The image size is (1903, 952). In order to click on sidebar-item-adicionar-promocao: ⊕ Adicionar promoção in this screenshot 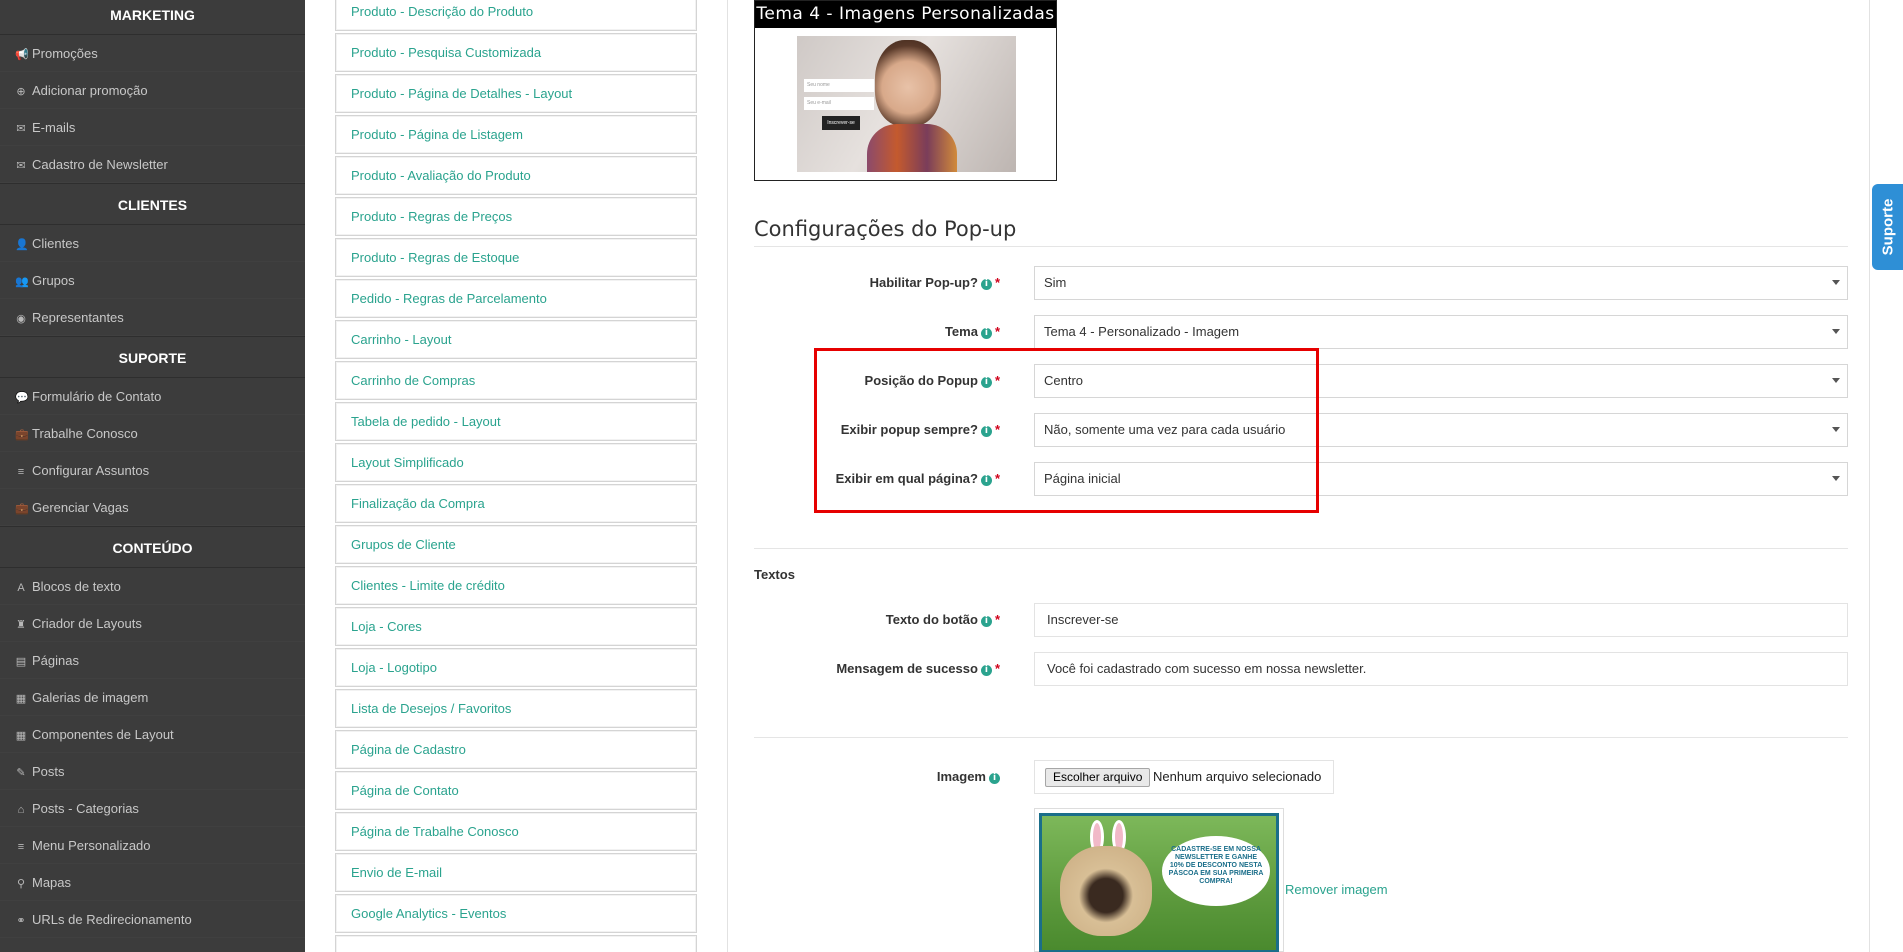, I will do `click(152, 90)`.